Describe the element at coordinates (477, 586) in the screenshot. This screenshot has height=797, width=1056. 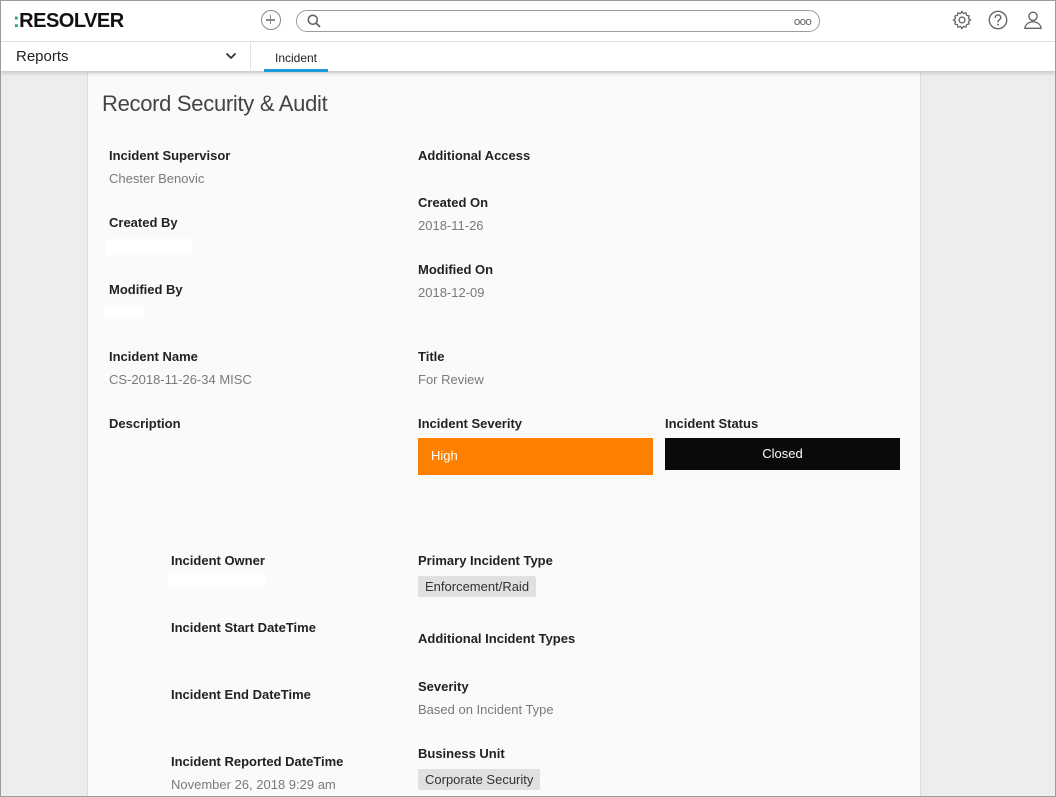
I see `incident-type-chip: Enforcement/Raid` at that location.